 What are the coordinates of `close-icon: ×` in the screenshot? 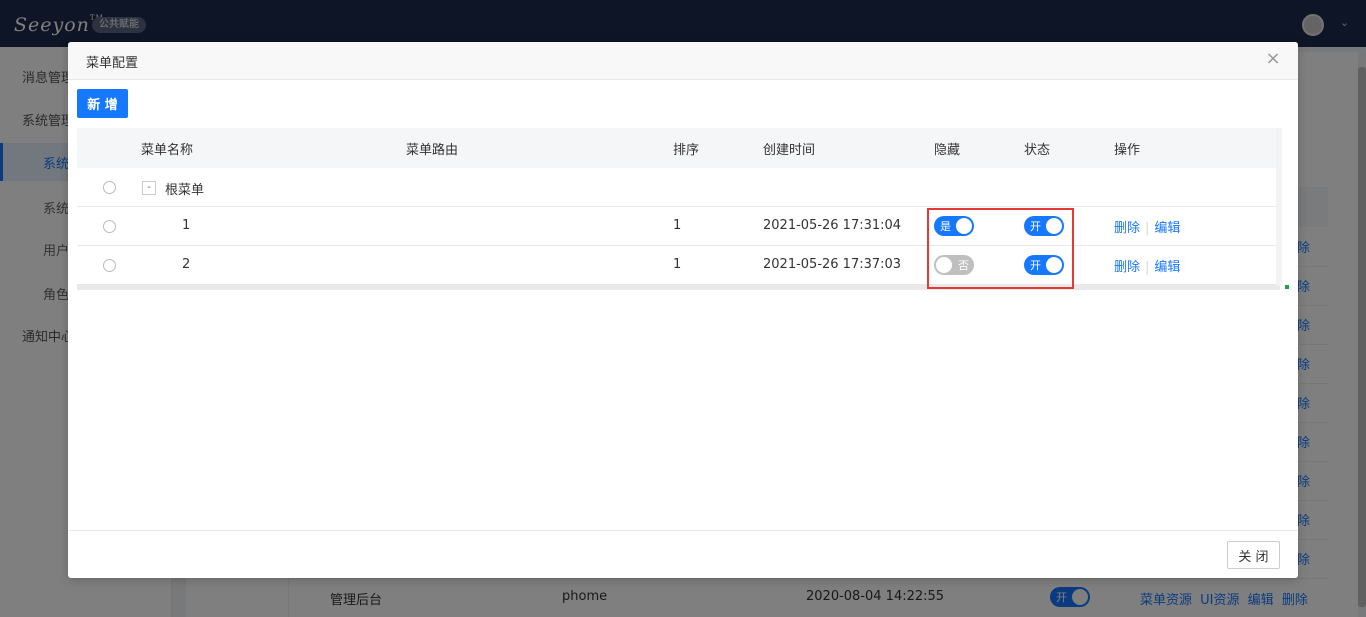 It's located at (1273, 59).